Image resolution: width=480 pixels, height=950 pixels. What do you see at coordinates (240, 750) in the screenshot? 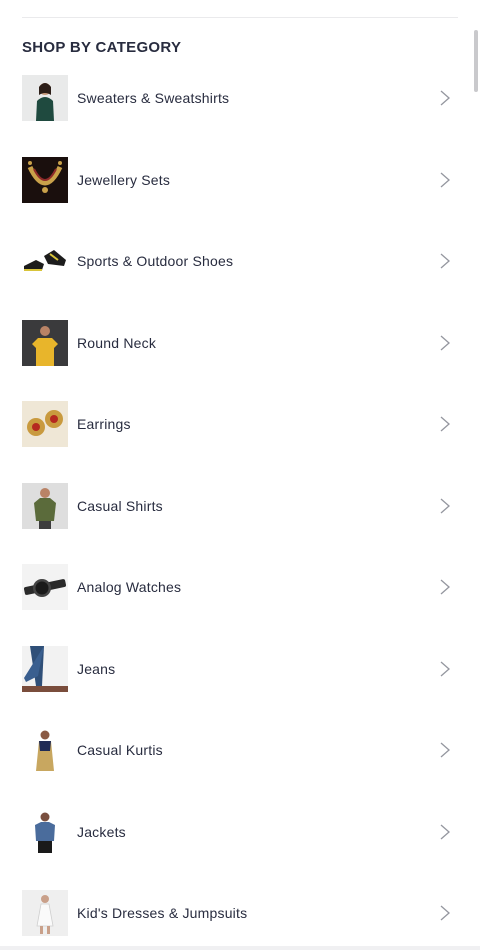
I see `category-item-casual-kurtis: Casual Kurtis` at bounding box center [240, 750].